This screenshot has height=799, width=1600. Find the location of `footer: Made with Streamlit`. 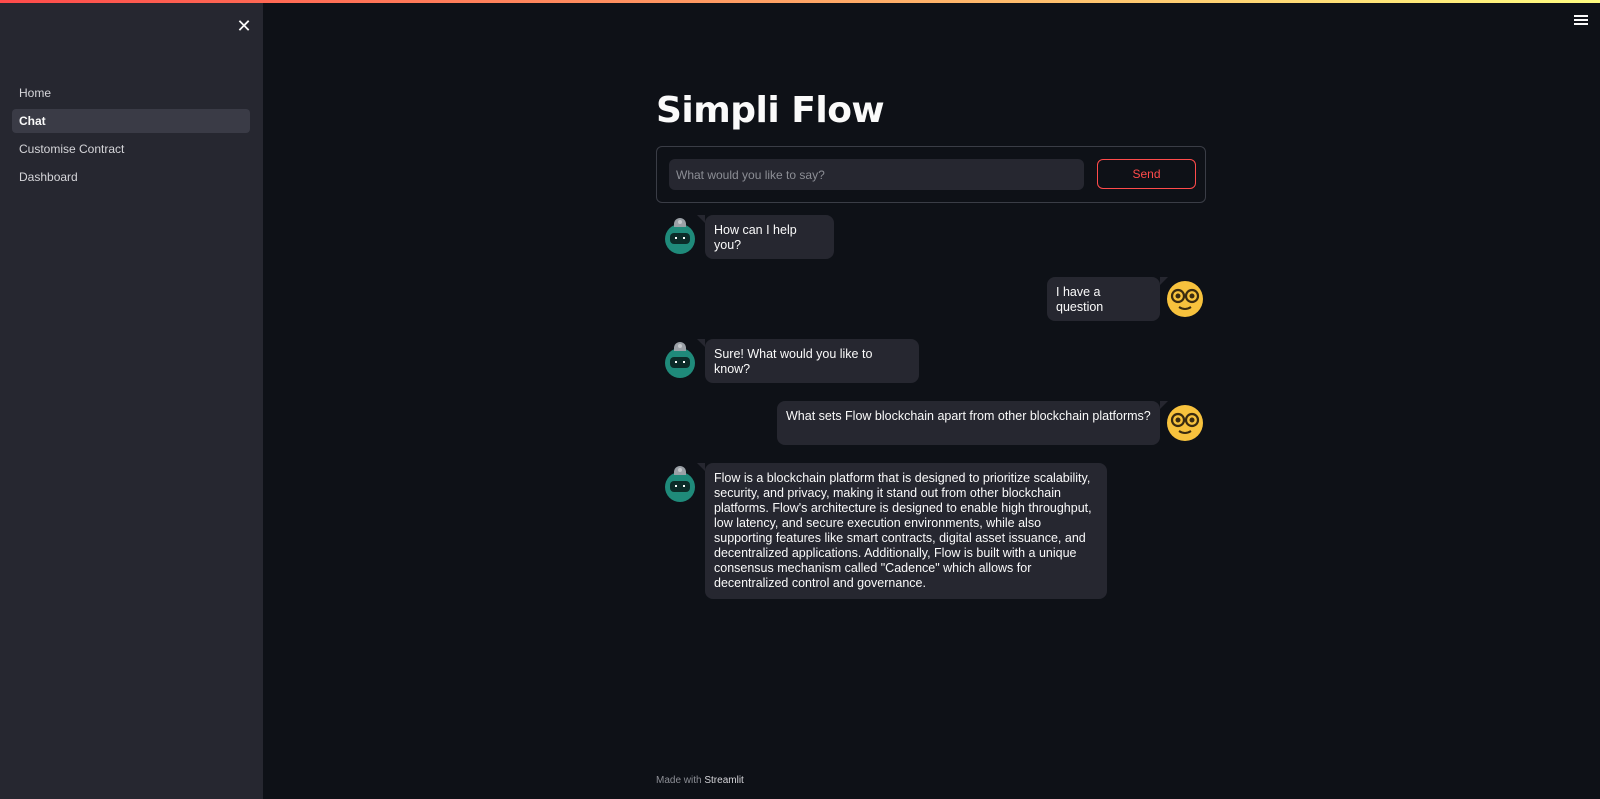

footer: Made with Streamlit is located at coordinates (700, 780).